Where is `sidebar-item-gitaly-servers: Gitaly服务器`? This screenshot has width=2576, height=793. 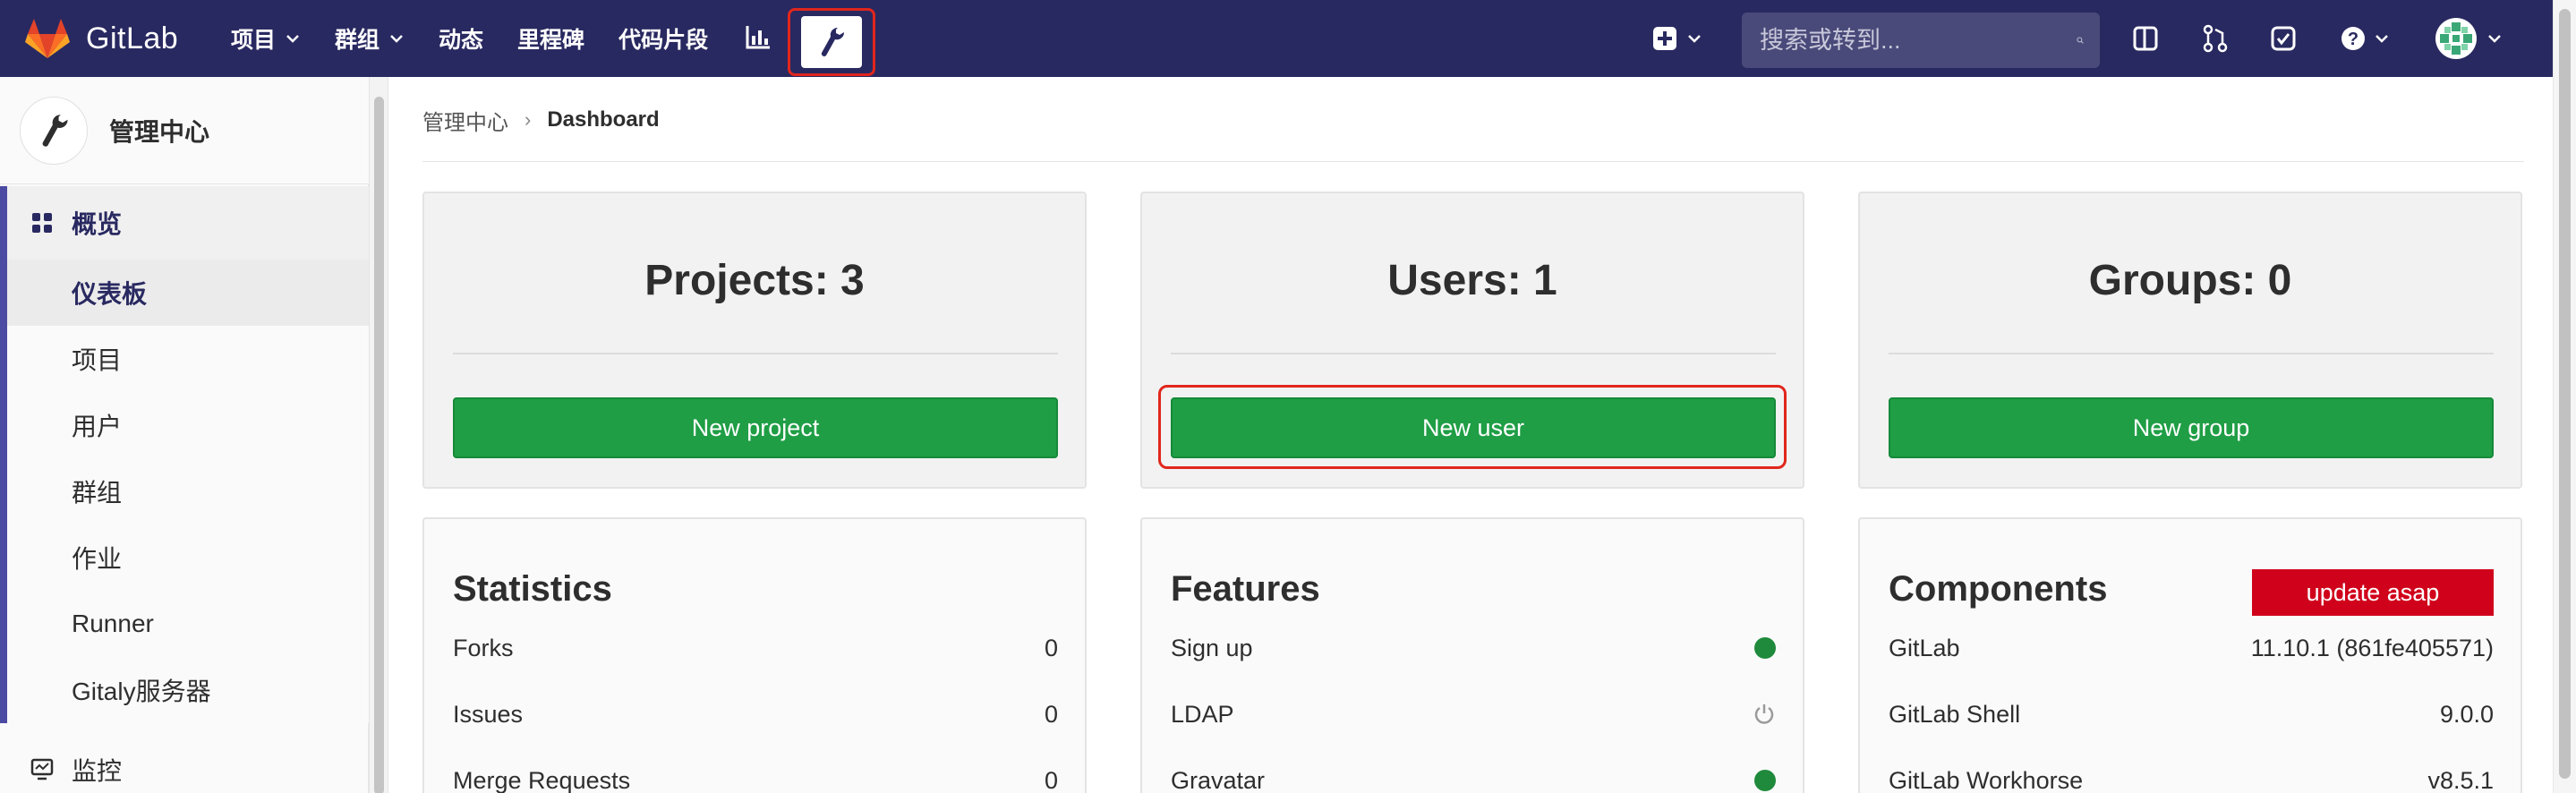
sidebar-item-gitaly-servers: Gitaly服务器 is located at coordinates (188, 690).